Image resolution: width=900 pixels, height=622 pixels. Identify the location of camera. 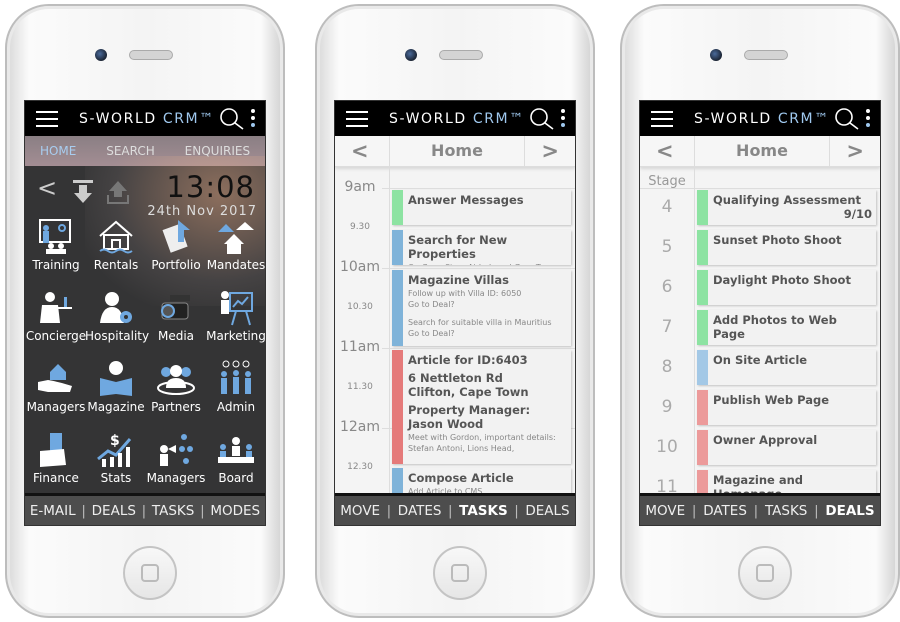
(101, 55).